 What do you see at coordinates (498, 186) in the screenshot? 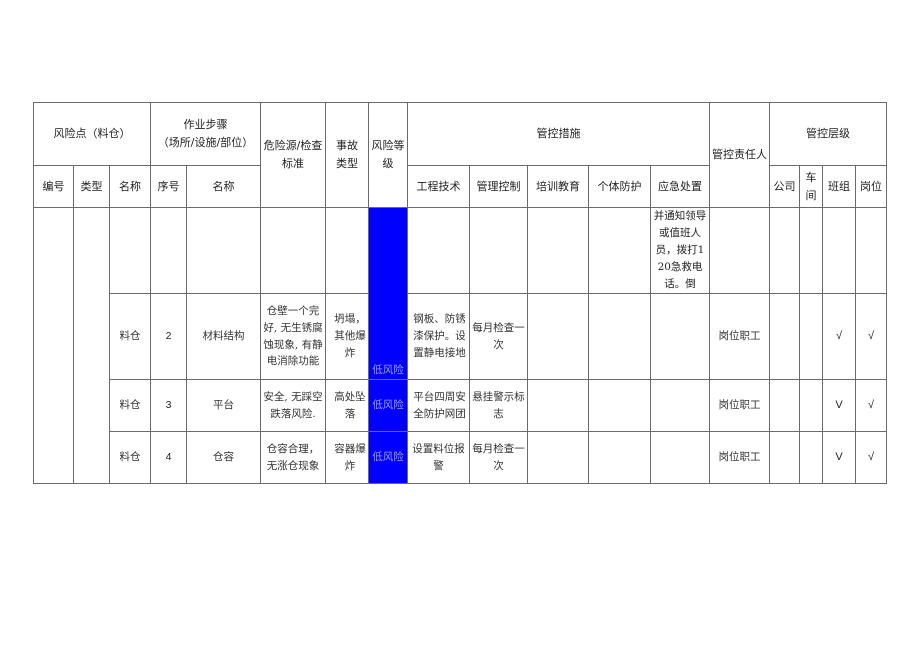
I see `header-management: 管理控制` at bounding box center [498, 186].